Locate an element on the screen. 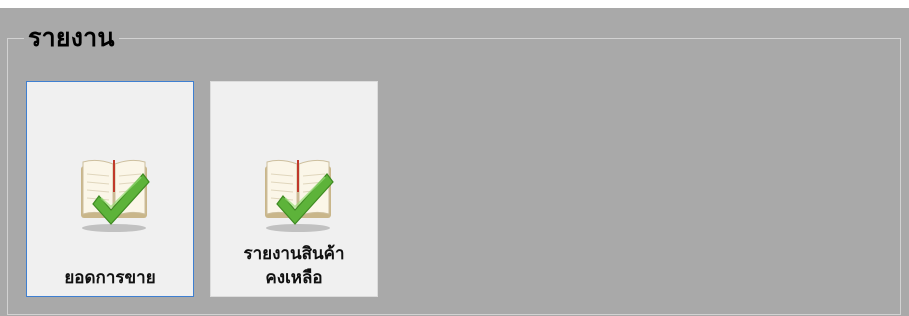 The height and width of the screenshot is (316, 909). sales-report-button: ยอดการขาย is located at coordinates (110, 189).